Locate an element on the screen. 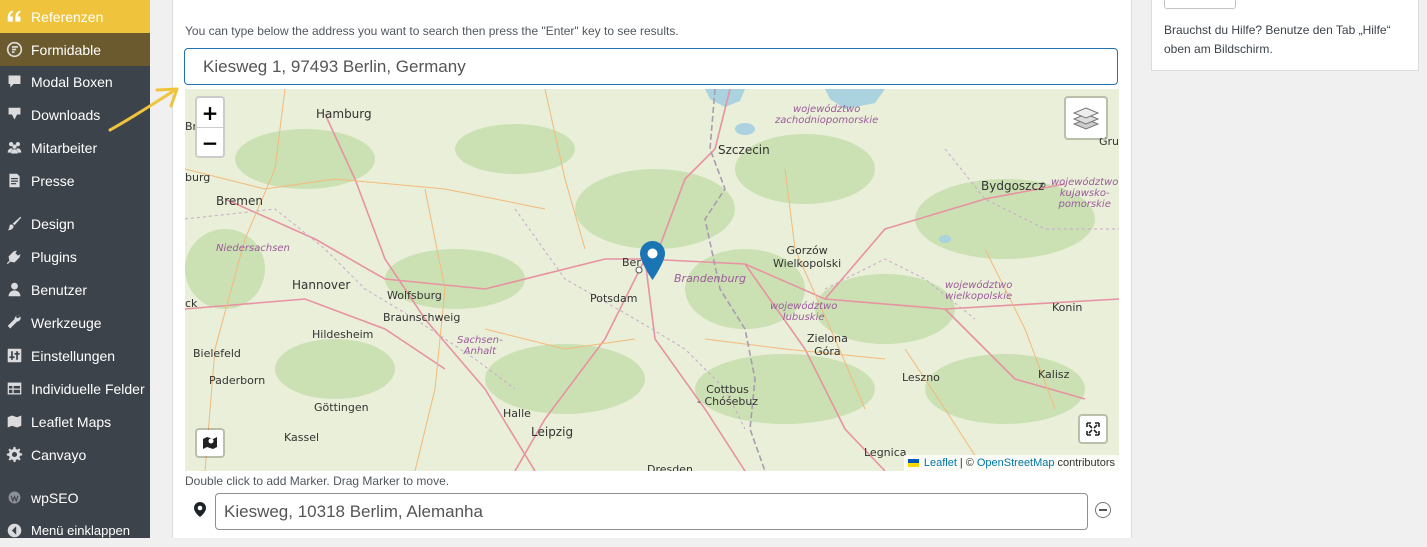  map-city-label: Gorzów Wielkopolski is located at coordinates (807, 257).